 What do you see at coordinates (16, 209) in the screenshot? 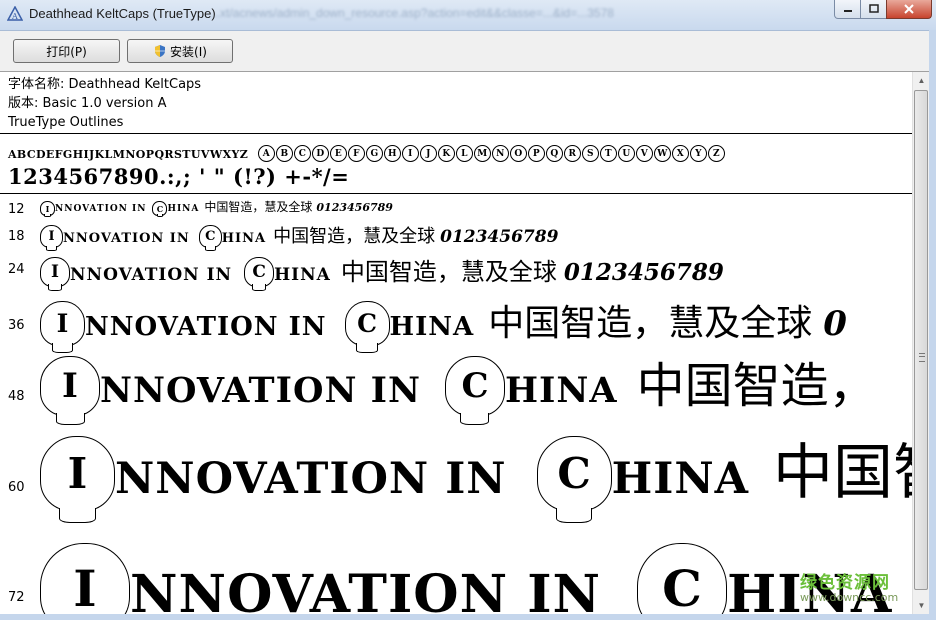
I see `size-label: 12` at bounding box center [16, 209].